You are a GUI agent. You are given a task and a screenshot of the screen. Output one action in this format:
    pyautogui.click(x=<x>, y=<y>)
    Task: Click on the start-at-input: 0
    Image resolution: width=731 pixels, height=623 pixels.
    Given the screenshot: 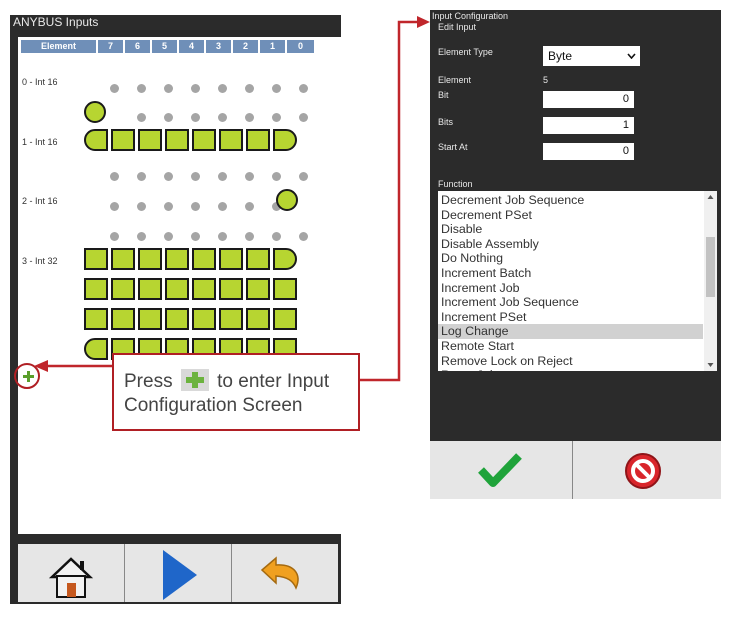 What is the action you would take?
    pyautogui.click(x=588, y=151)
    